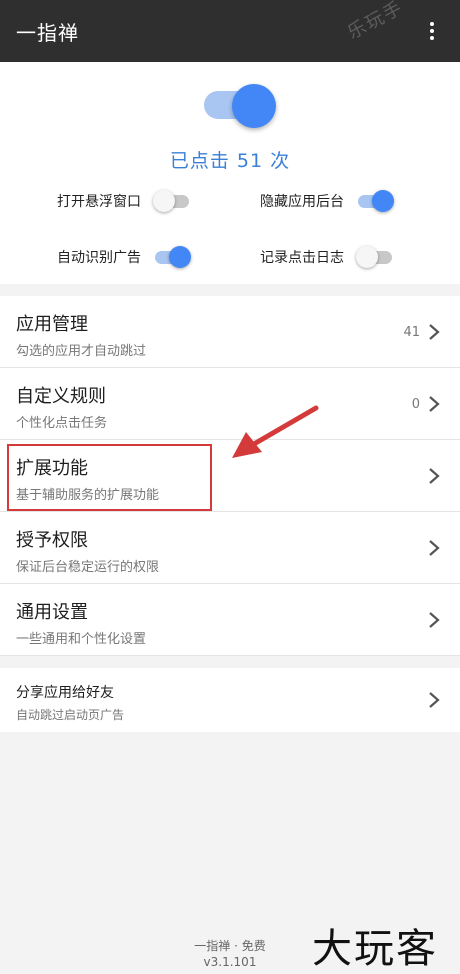 Image resolution: width=460 pixels, height=974 pixels. I want to click on option-label: 隐藏应用后台, so click(302, 202).